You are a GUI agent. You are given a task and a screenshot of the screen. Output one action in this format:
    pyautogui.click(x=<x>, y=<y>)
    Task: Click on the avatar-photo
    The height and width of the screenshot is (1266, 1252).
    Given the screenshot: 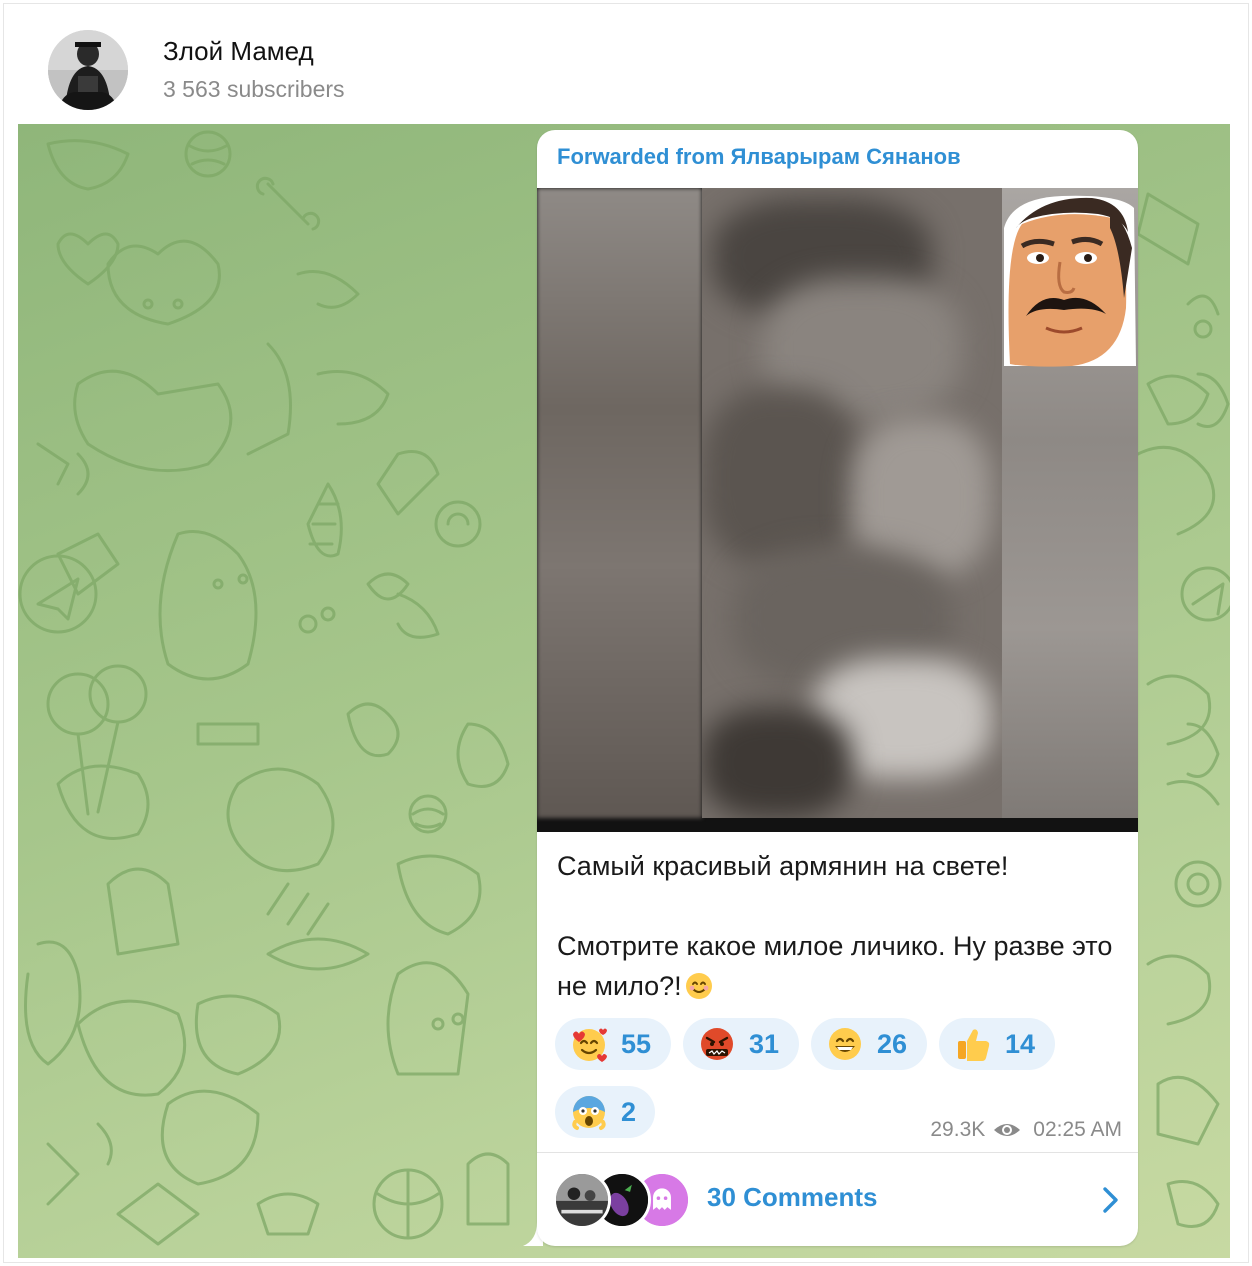 What is the action you would take?
    pyautogui.click(x=88, y=70)
    